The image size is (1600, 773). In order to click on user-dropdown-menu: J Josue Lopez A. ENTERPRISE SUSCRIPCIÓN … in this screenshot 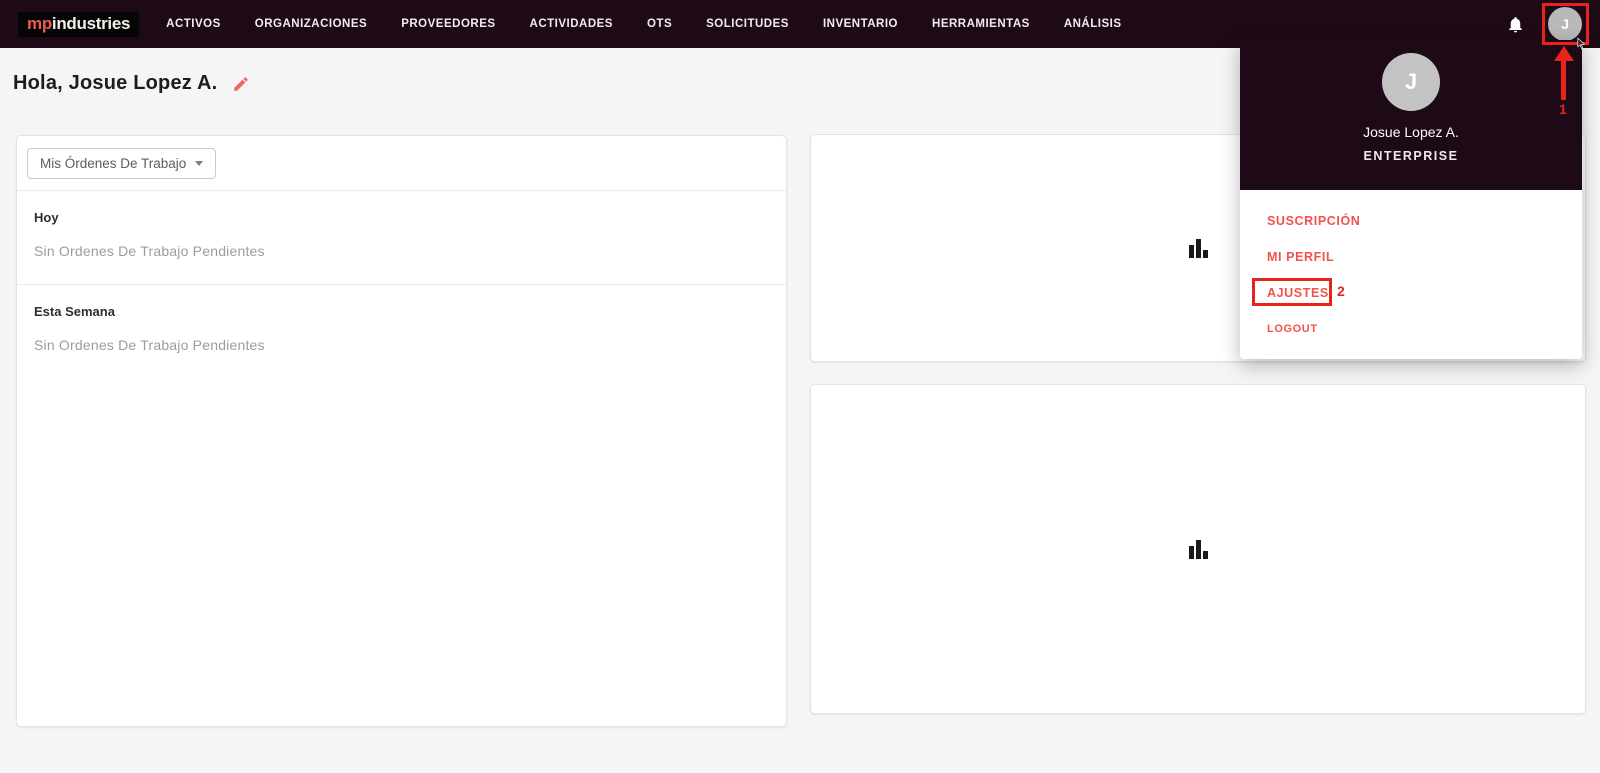, I will do `click(1411, 199)`.